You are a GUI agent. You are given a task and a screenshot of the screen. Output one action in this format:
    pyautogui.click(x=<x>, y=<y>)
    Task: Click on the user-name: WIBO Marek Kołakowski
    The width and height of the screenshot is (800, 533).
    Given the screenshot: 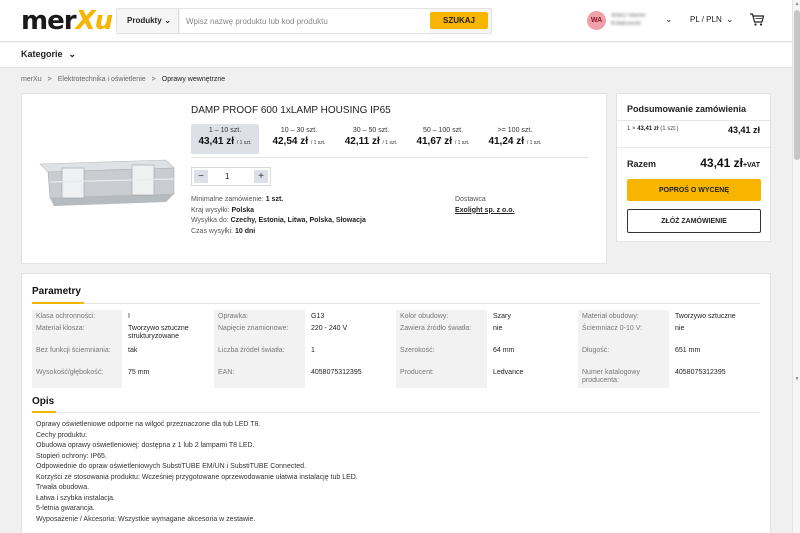 What is the action you would take?
    pyautogui.click(x=634, y=20)
    